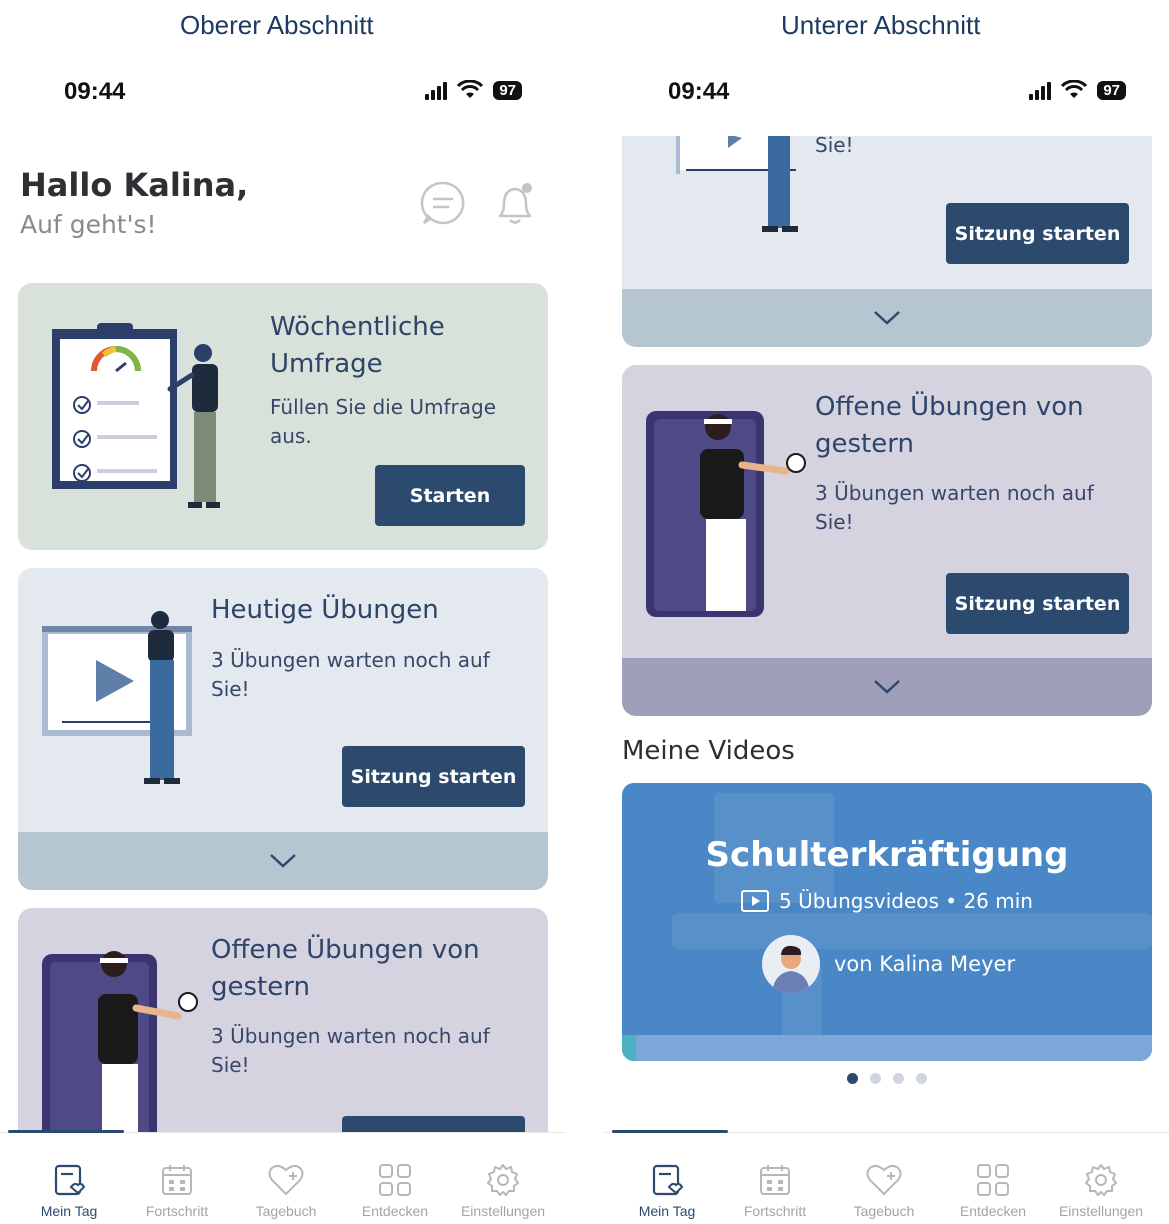  Describe the element at coordinates (88, 224) in the screenshot. I see `greeting-subtitle: Auf geht's!` at that location.